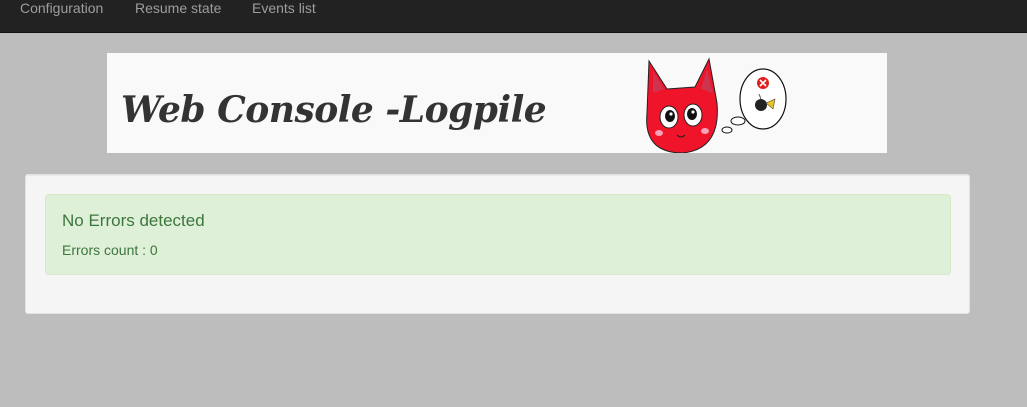  What do you see at coordinates (513, 16) in the screenshot?
I see `top-navbar: Configuration Resume state Events list` at bounding box center [513, 16].